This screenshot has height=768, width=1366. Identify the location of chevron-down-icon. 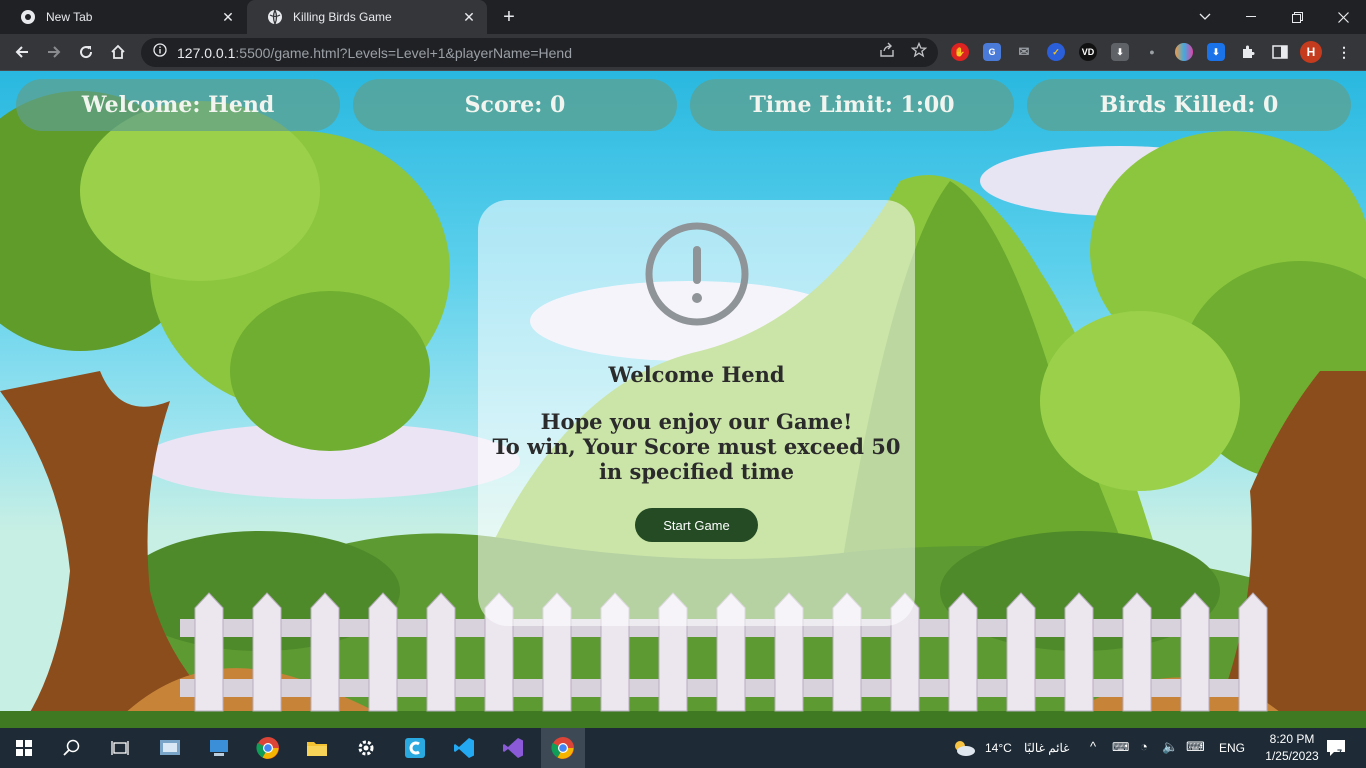
(1205, 17).